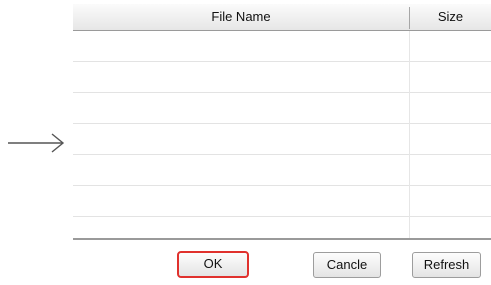 This screenshot has width=491, height=285. Describe the element at coordinates (347, 265) in the screenshot. I see `cancel-button: Cancle` at that location.